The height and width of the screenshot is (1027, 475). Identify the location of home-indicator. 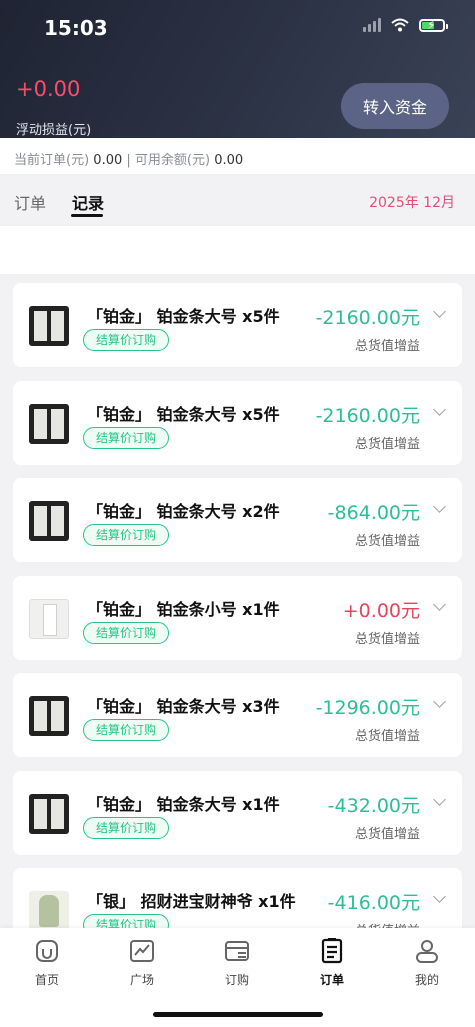
(238, 1014).